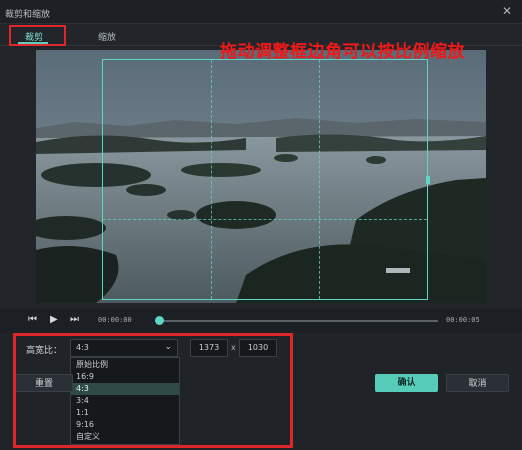 The height and width of the screenshot is (450, 522). Describe the element at coordinates (477, 383) in the screenshot. I see `cancel-button: 取消` at that location.